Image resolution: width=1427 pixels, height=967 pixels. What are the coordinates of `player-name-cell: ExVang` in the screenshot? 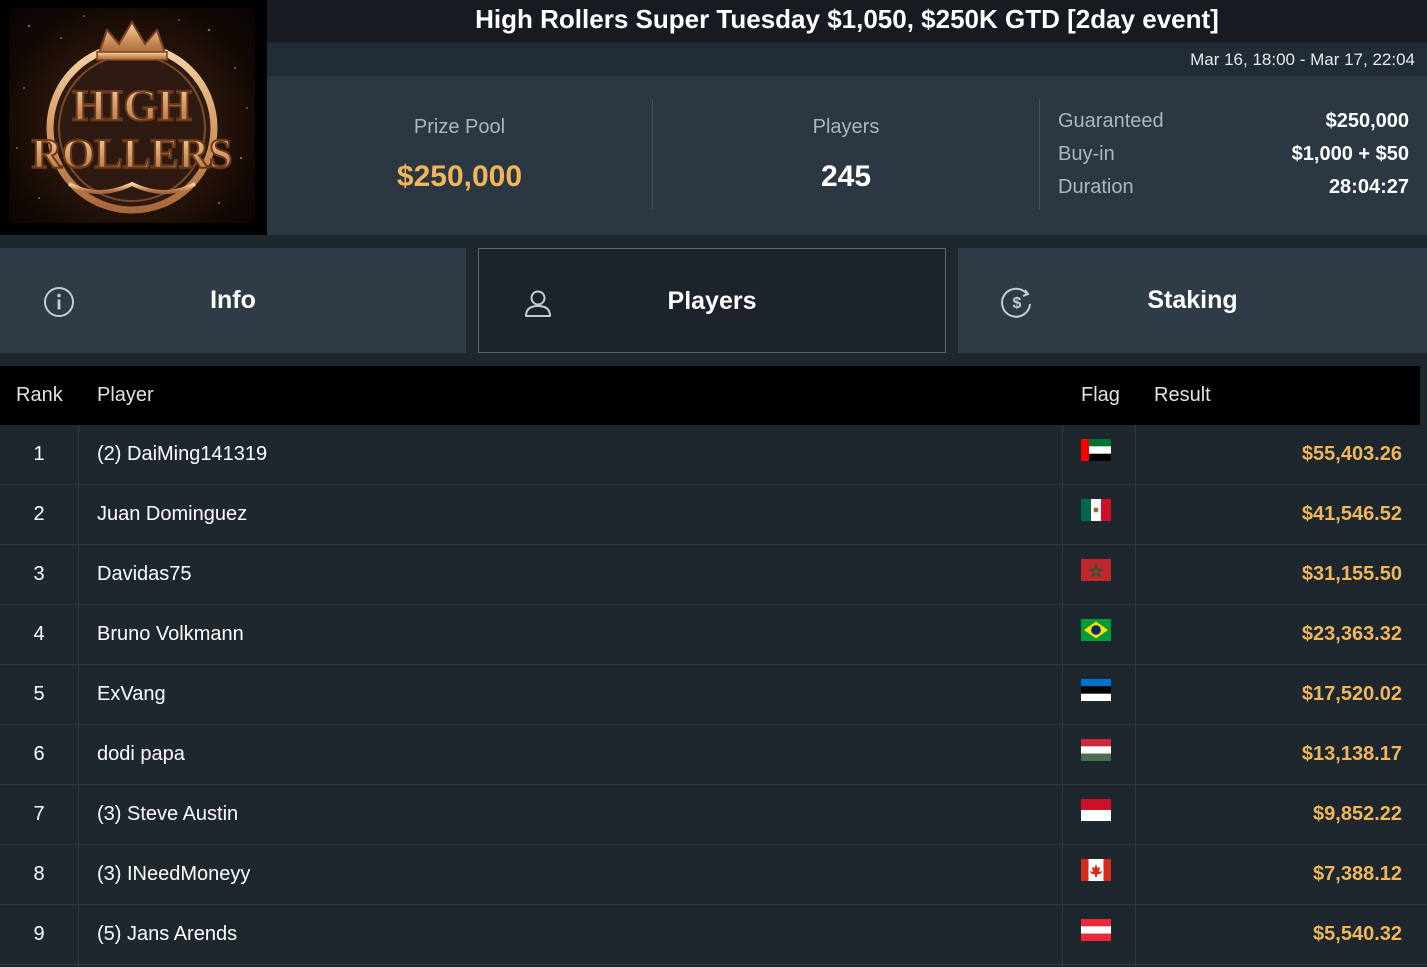 It's located at (131, 694).